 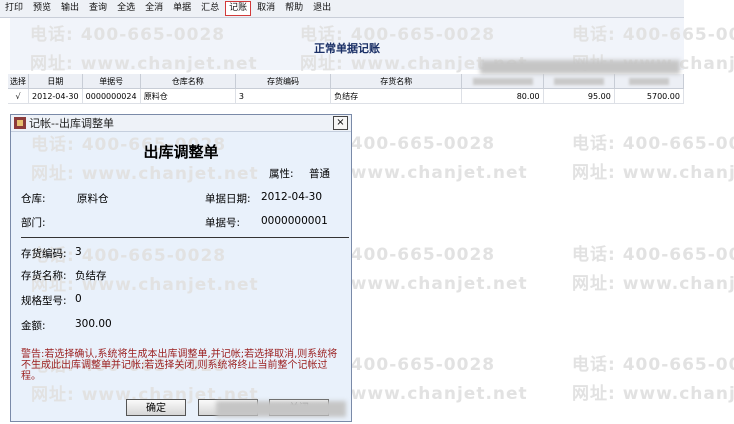 I want to click on item-name-value: 负结存, so click(x=91, y=276).